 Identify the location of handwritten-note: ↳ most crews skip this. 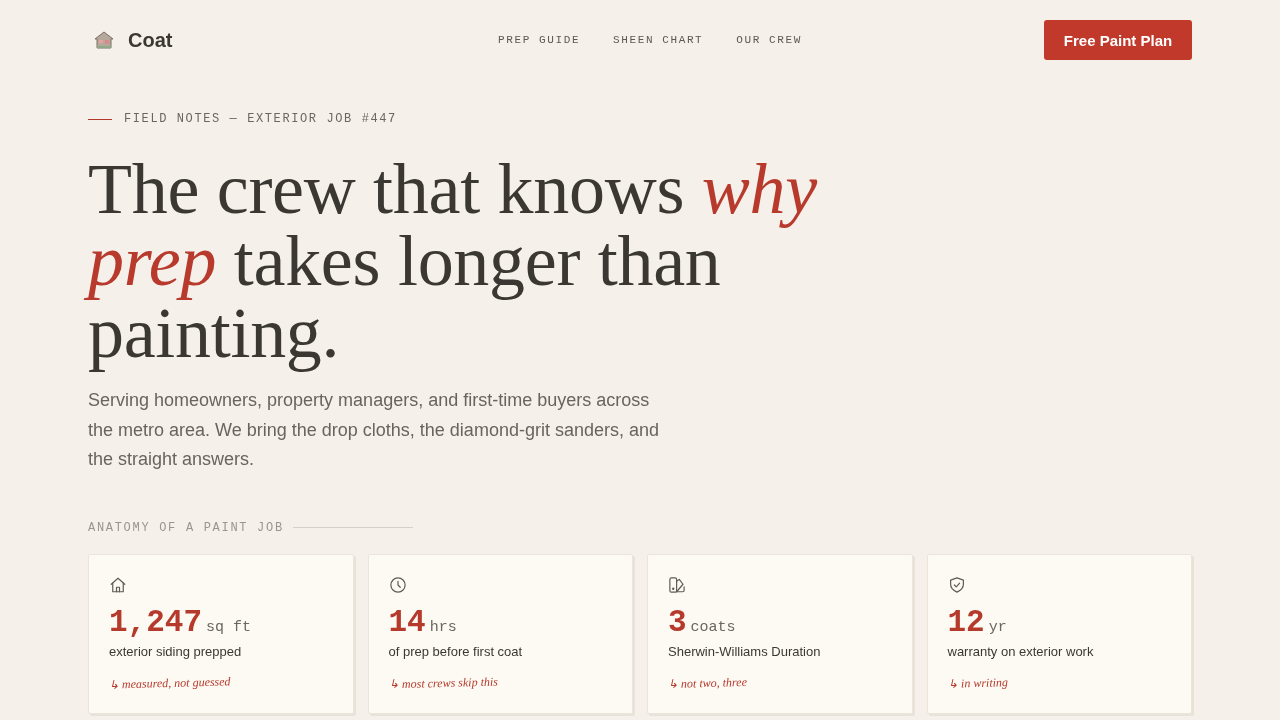
(443, 683).